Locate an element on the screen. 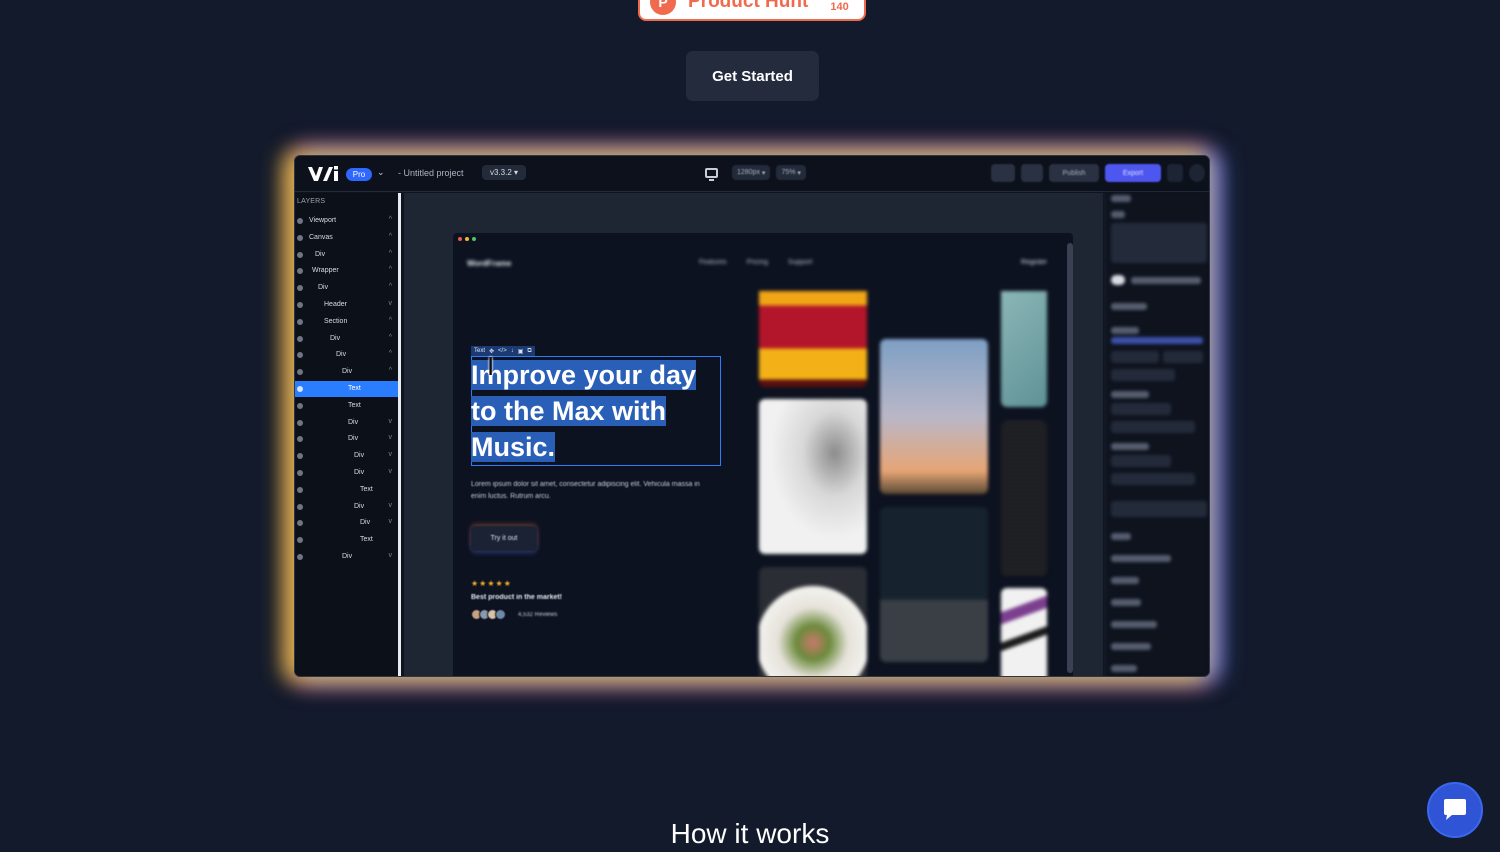 The width and height of the screenshot is (1500, 852). topbar-actions: Publish Export is located at coordinates (1098, 173).